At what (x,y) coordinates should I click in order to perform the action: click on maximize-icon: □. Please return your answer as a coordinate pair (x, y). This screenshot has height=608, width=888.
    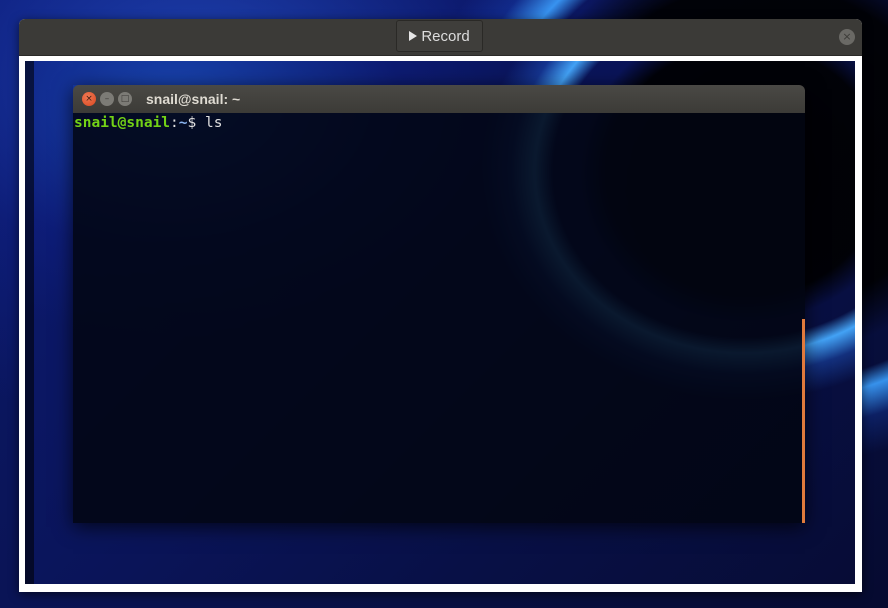
    Looking at the image, I should click on (125, 99).